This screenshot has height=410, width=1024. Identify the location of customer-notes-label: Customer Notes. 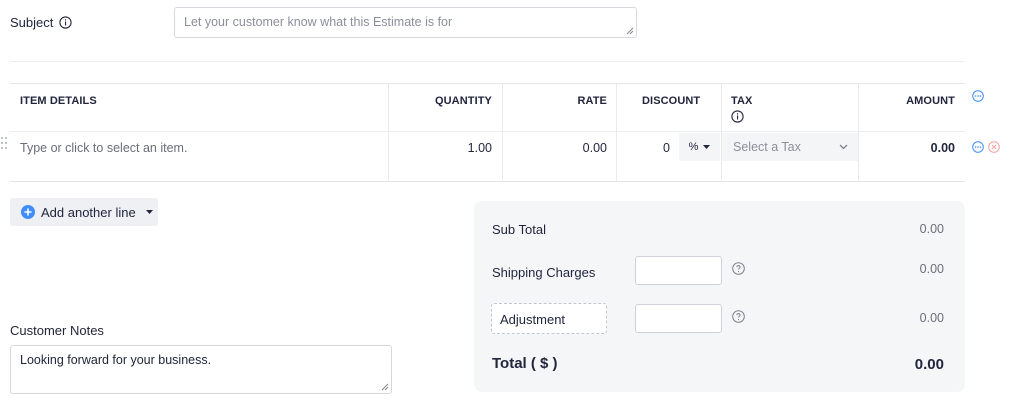
(57, 330).